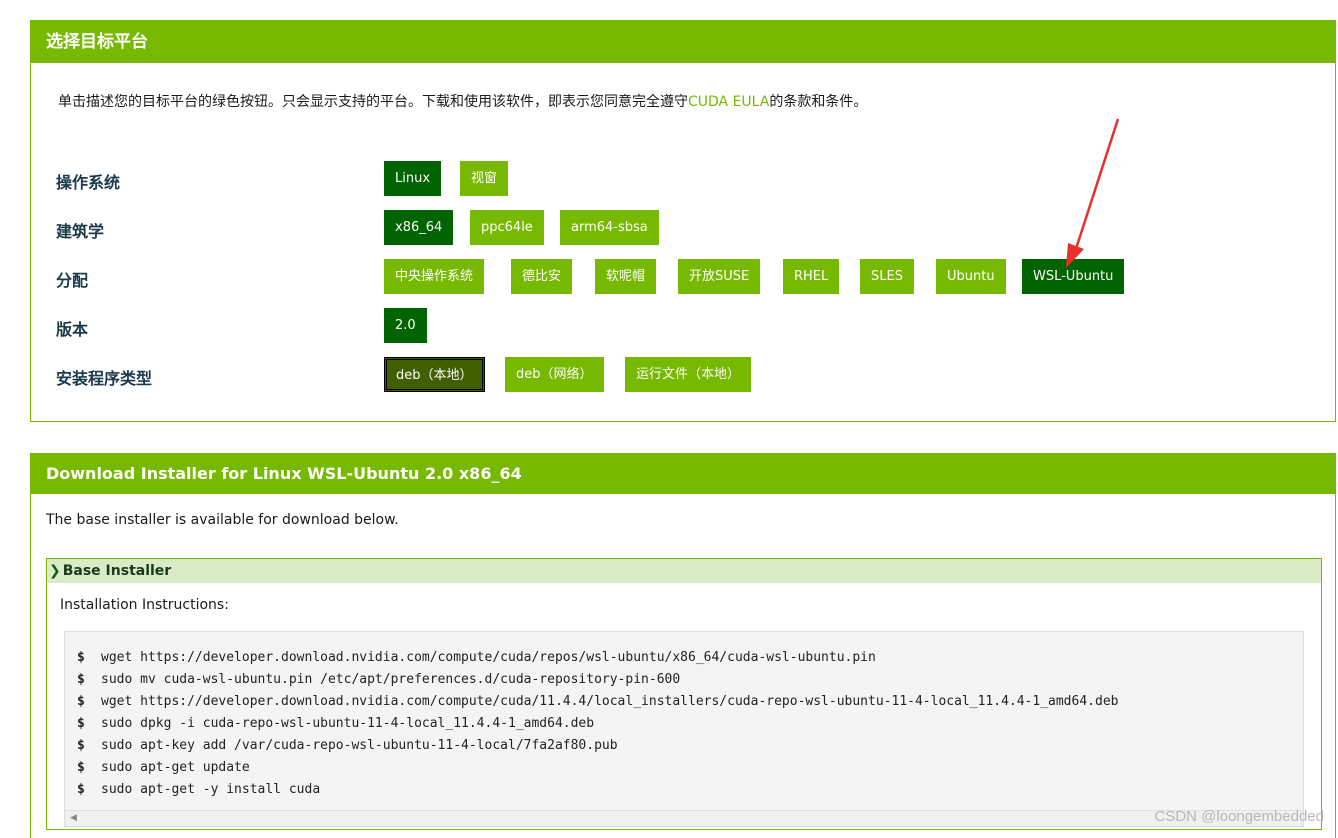 The image size is (1338, 838). Describe the element at coordinates (434, 374) in the screenshot. I see `installer-option-deb-local: deb（本地）` at that location.